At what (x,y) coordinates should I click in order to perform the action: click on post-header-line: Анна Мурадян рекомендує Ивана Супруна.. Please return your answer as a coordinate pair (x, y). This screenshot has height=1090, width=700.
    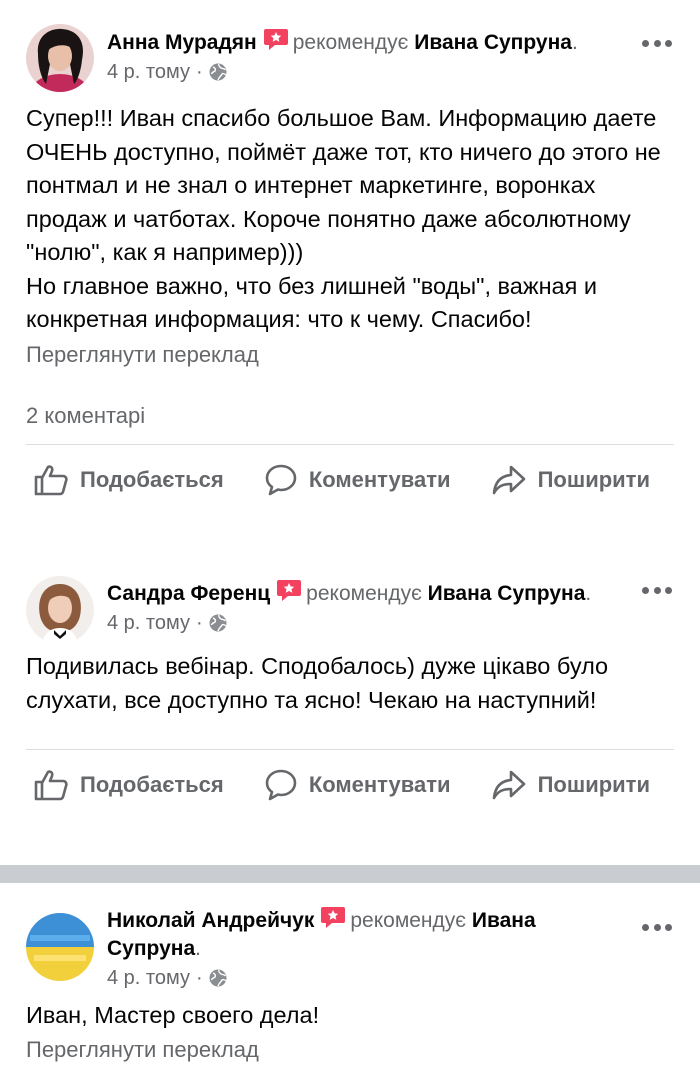
    Looking at the image, I should click on (368, 42).